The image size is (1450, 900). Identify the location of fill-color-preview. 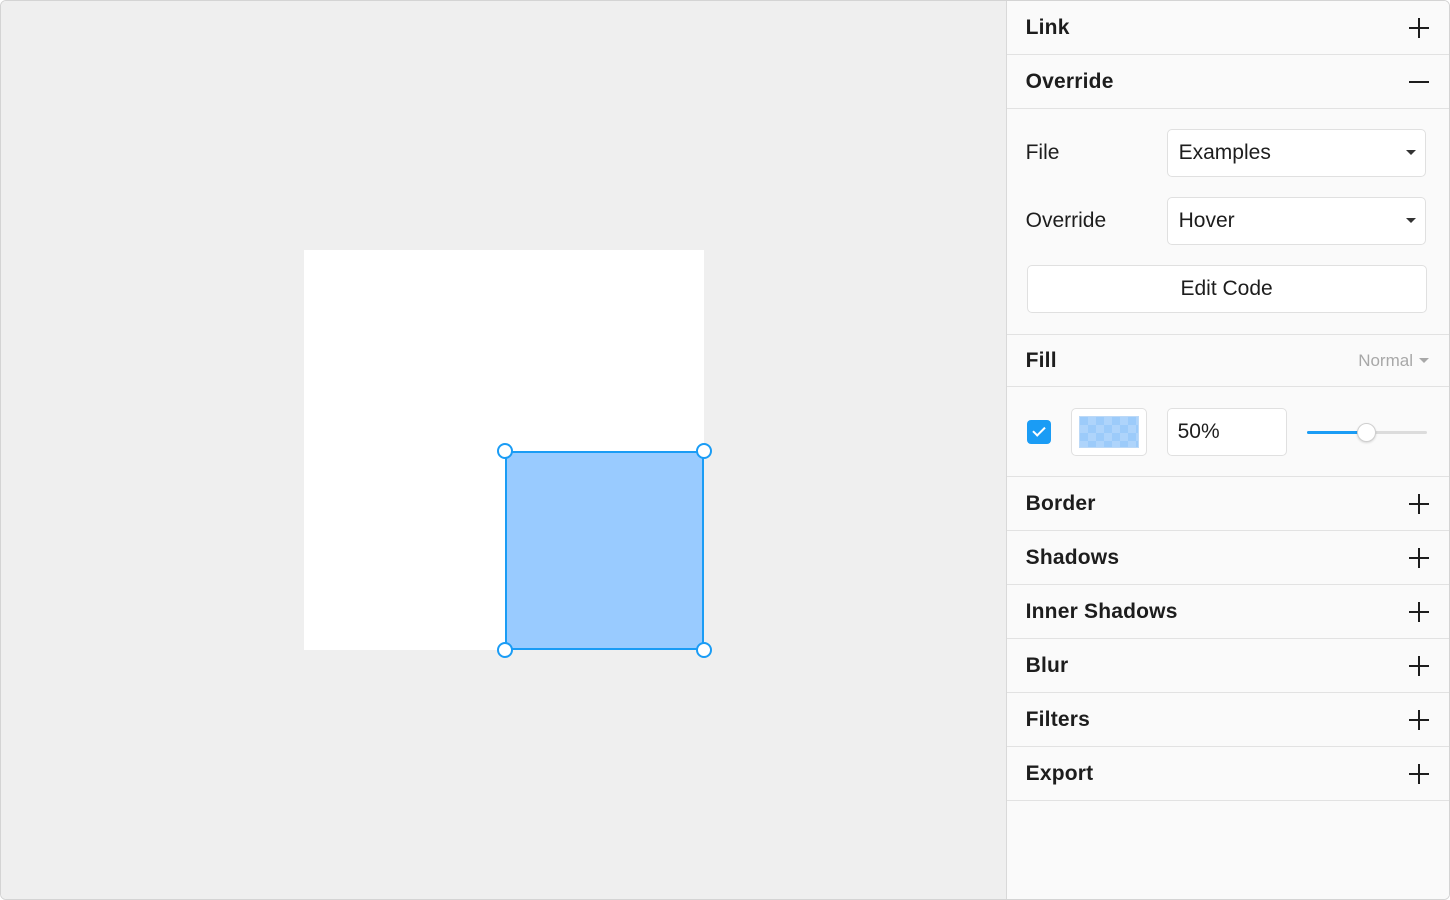
(1108, 431).